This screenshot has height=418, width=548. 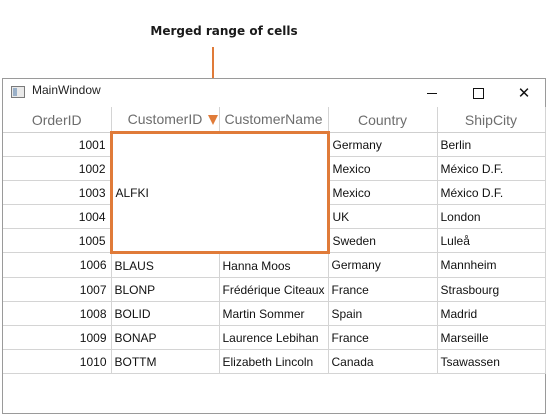 I want to click on column-header-orderid: OrderID, so click(x=57, y=120).